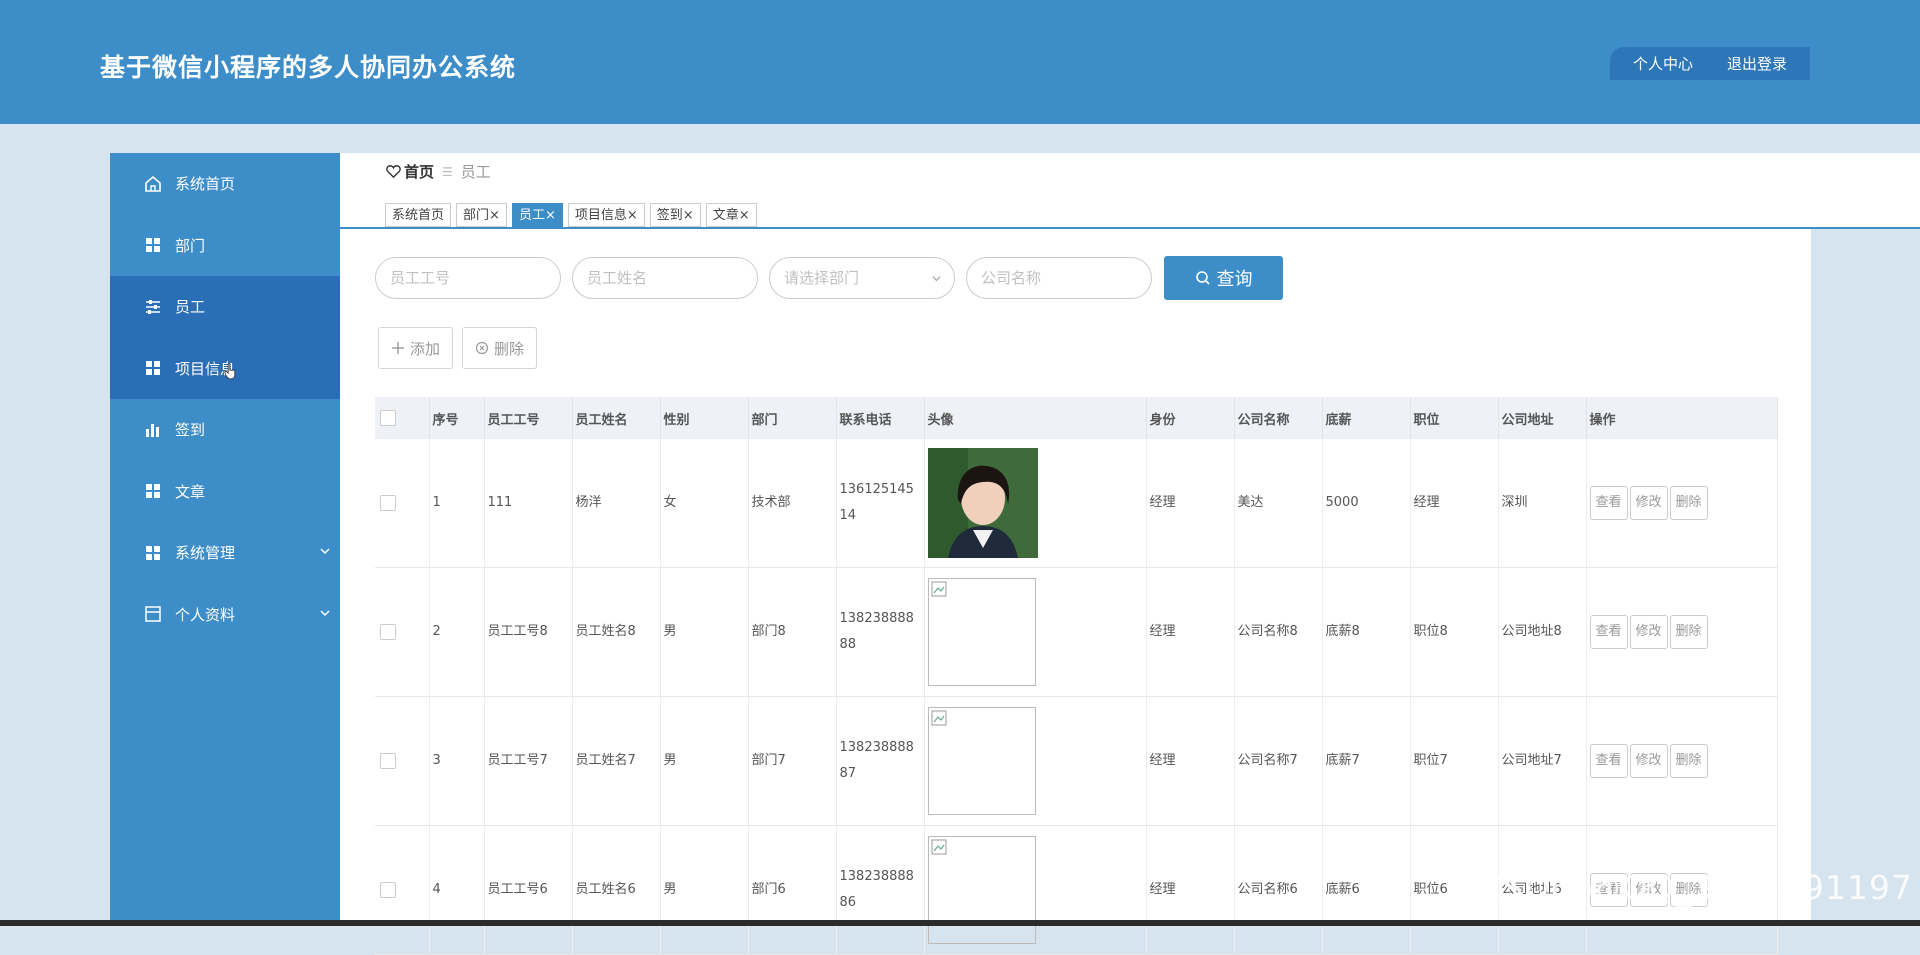 The width and height of the screenshot is (1920, 955). I want to click on add-button: 添加, so click(416, 348).